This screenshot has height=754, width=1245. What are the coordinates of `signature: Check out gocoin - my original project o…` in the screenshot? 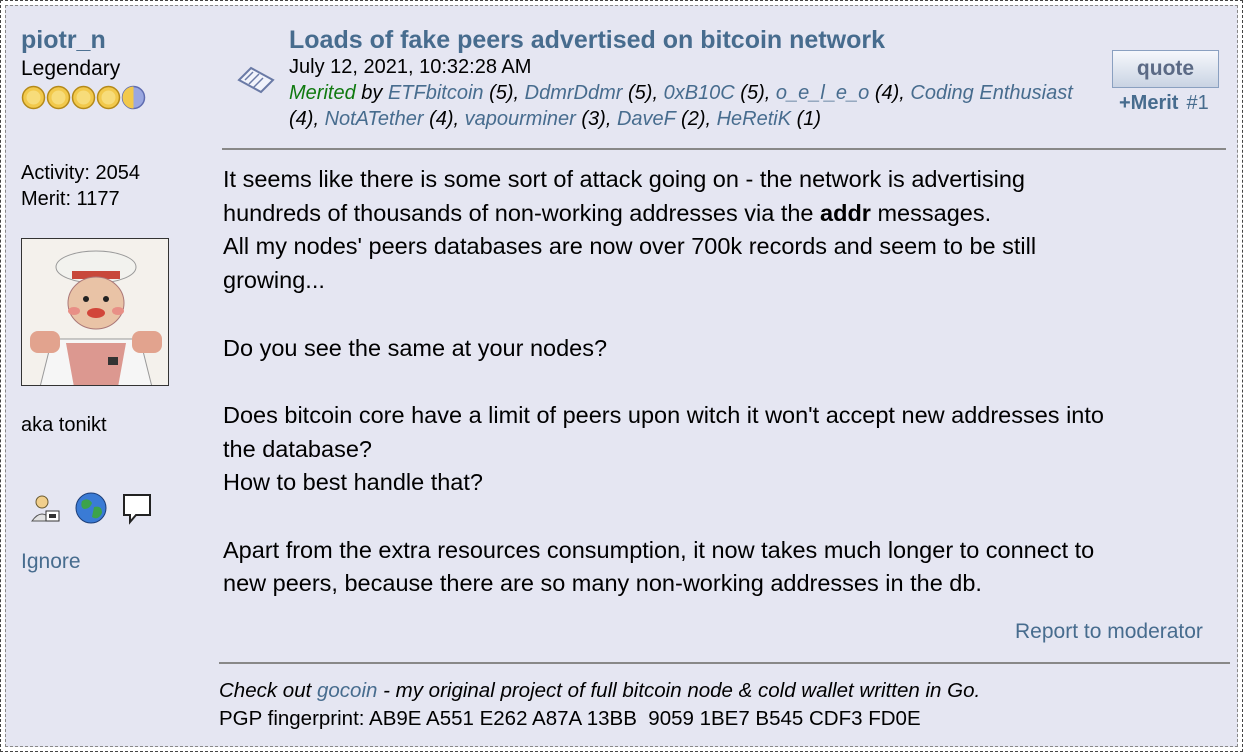 It's located at (599, 705).